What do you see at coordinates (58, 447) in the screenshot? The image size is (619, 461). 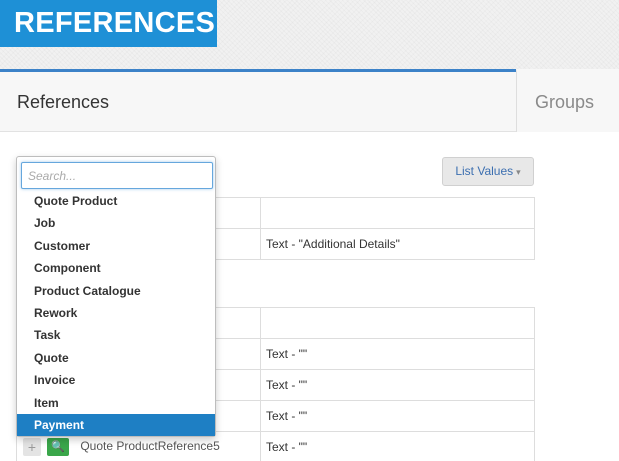 I see `search-icon: 🔍` at bounding box center [58, 447].